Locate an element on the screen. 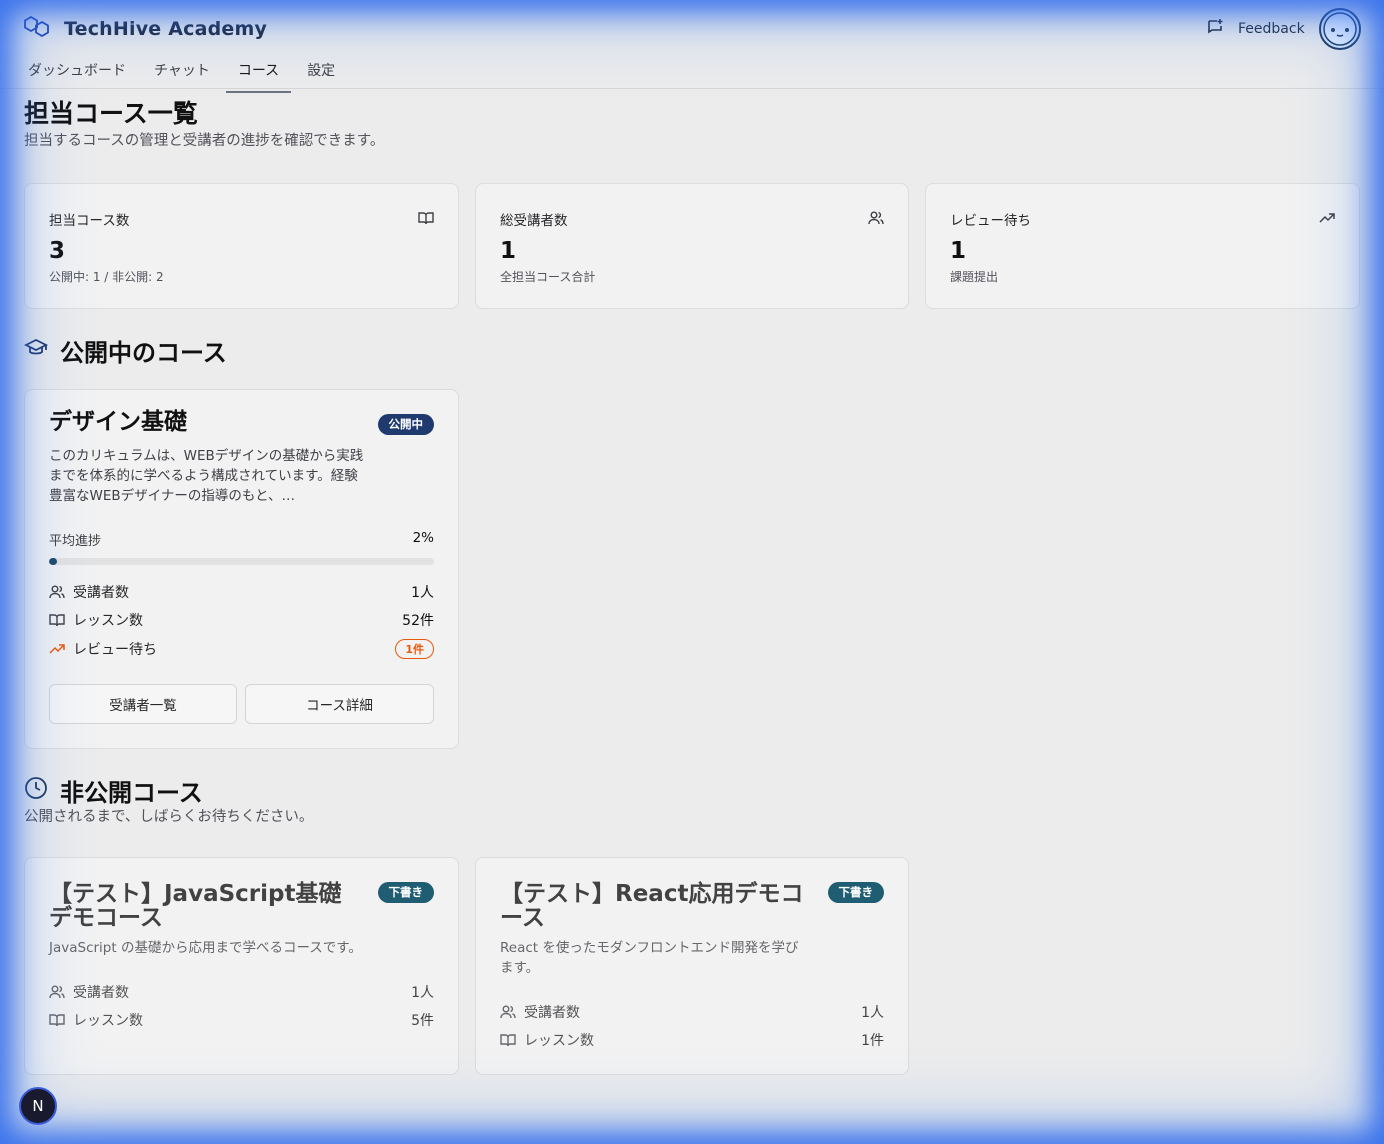 Image resolution: width=1384 pixels, height=1144 pixels. page-subtitle: 担当するコースの管理と受講者の進捗を確認できます。 is located at coordinates (204, 141).